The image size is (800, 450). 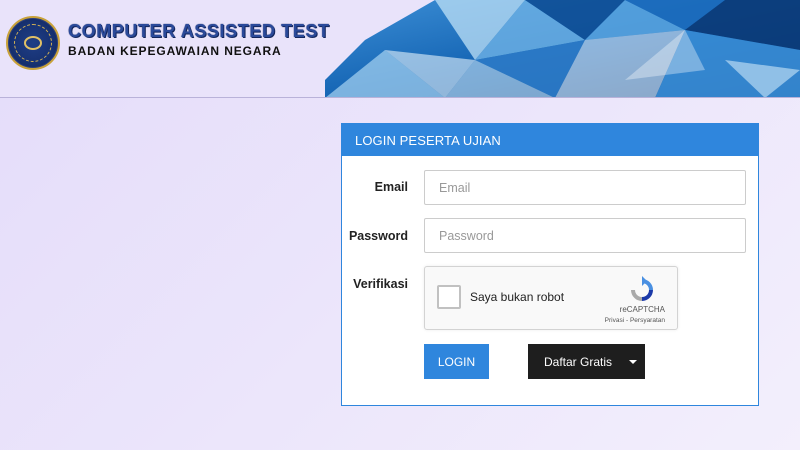 I want to click on email-label: Email, so click(x=391, y=187).